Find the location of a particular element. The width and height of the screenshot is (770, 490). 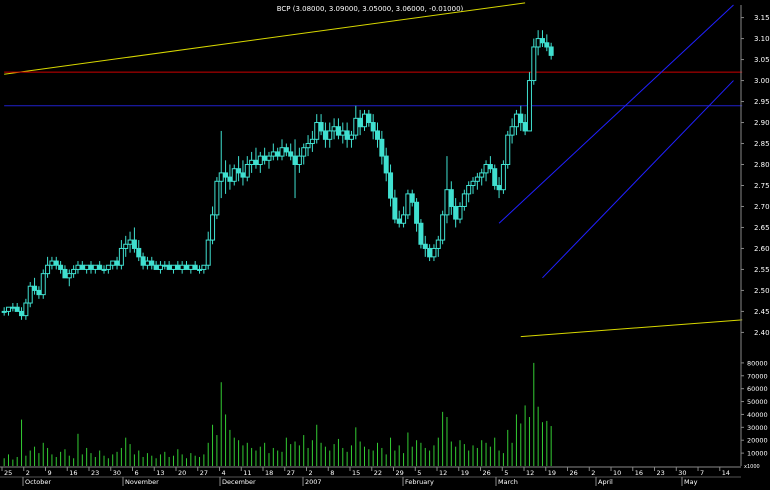

volume-tick-label: 40000 is located at coordinates (757, 415).